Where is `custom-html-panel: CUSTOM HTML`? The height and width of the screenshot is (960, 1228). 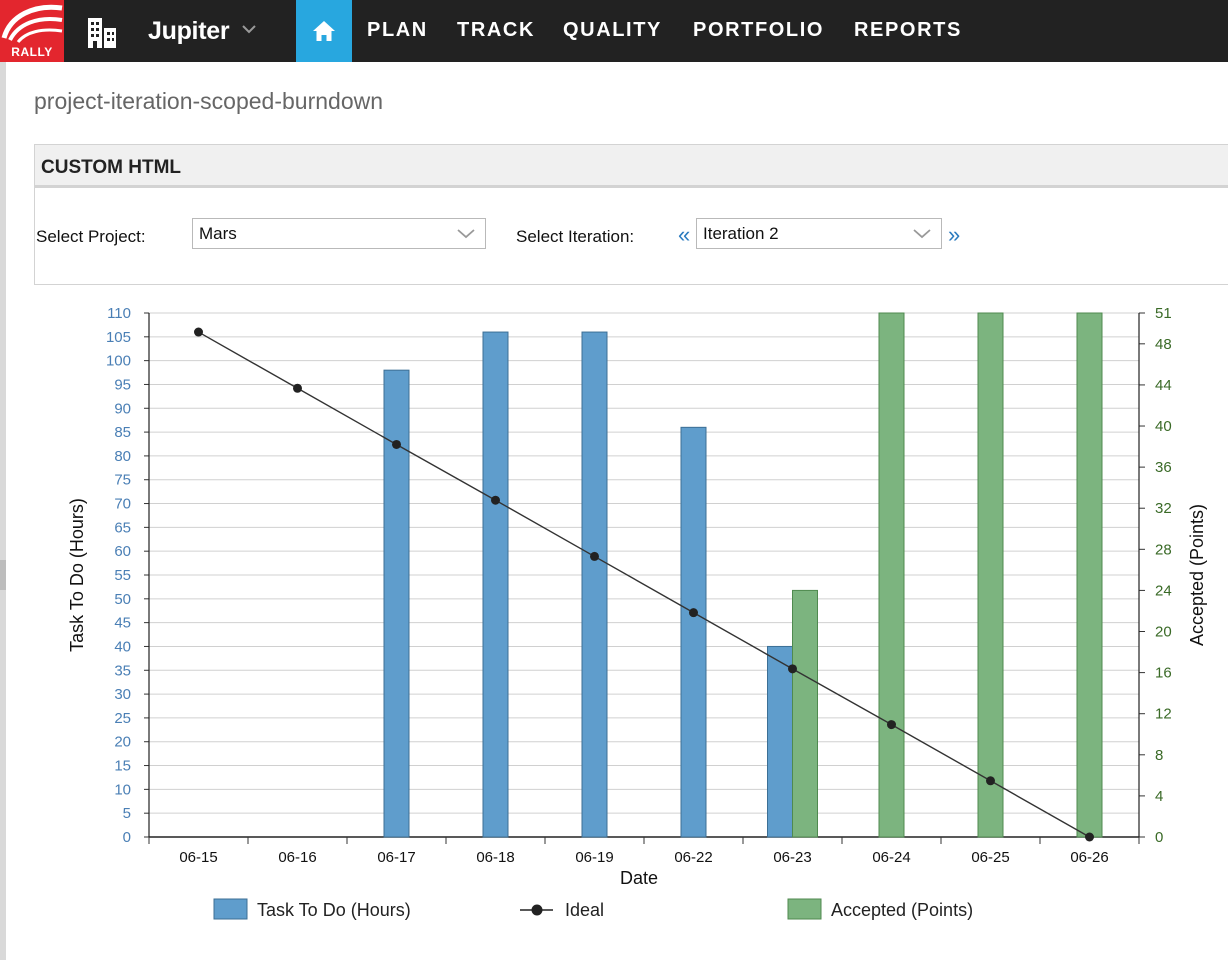 custom-html-panel: CUSTOM HTML is located at coordinates (631, 214).